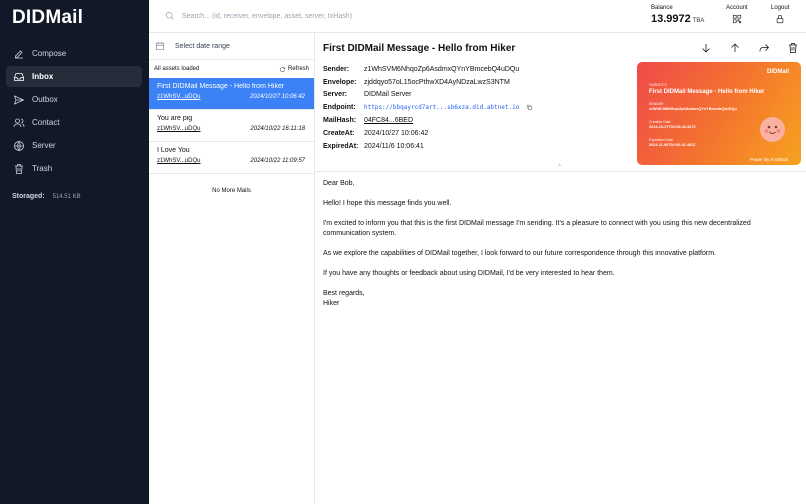 Image resolution: width=806 pixels, height=504 pixels. What do you see at coordinates (736, 19) in the screenshot?
I see `qrcode-icon` at bounding box center [736, 19].